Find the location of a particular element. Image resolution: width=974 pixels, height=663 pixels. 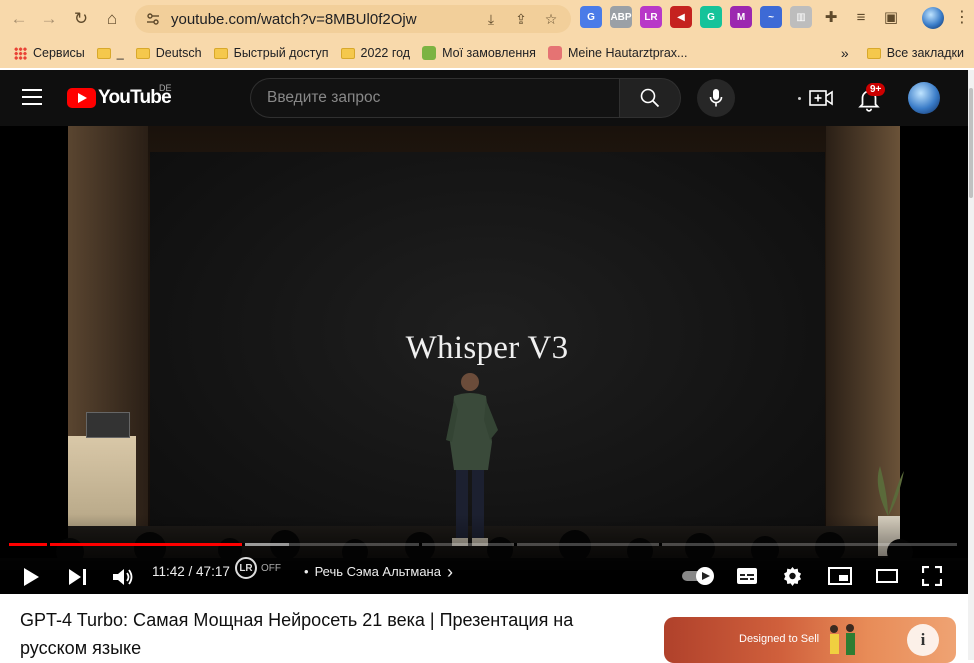

translate-icon: G is located at coordinates (591, 17).